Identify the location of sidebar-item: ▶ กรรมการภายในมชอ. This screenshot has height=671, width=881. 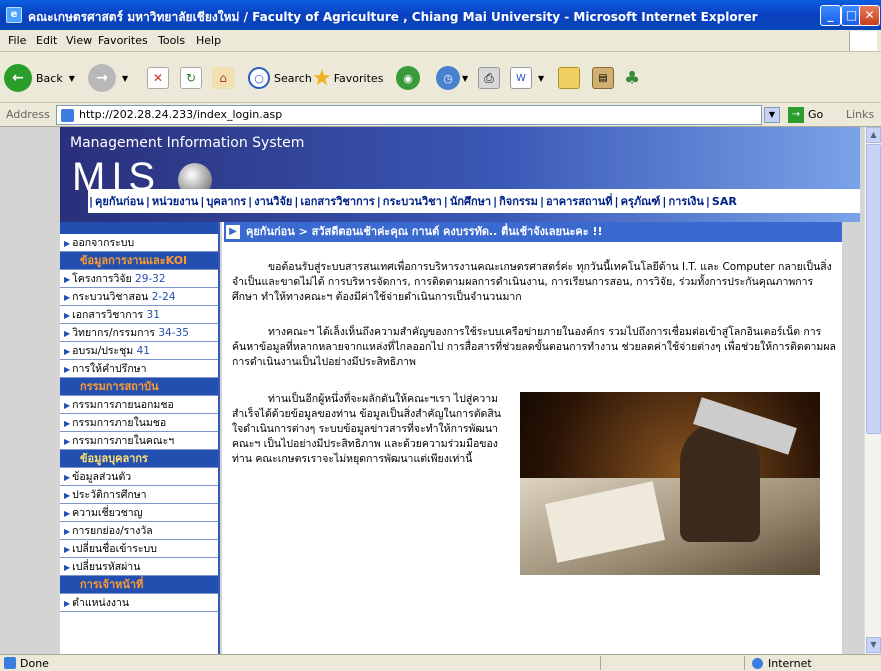
(139, 423).